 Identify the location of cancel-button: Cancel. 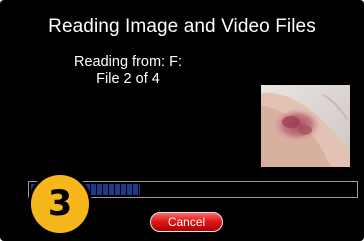
(186, 222).